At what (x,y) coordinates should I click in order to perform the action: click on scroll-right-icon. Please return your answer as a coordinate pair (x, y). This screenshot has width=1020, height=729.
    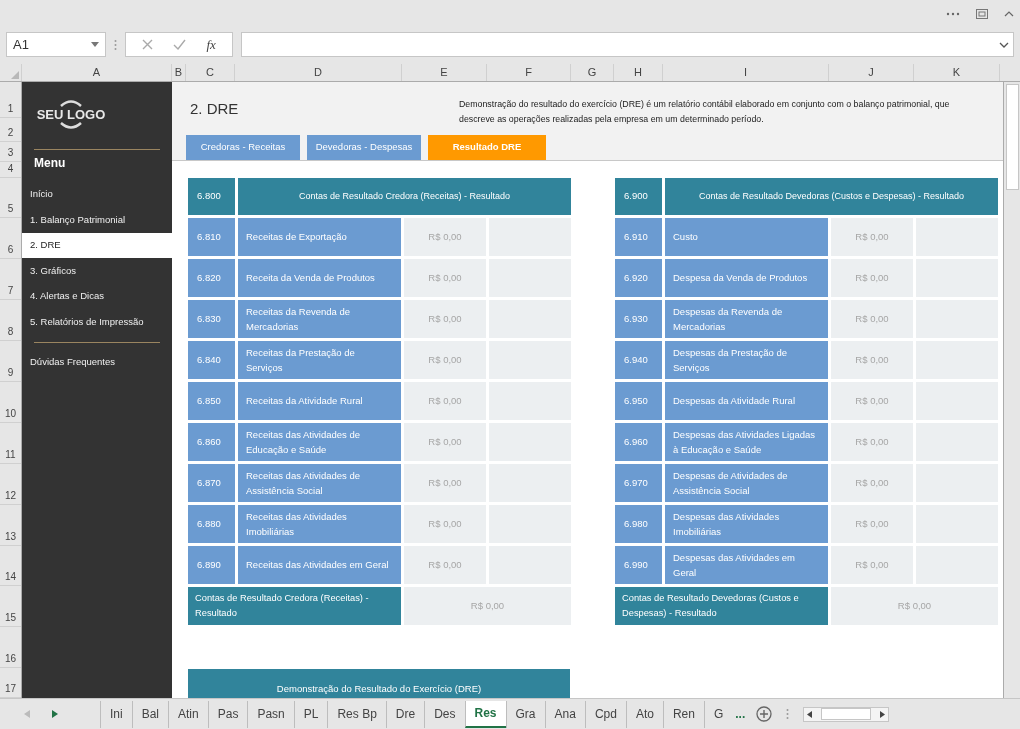
    Looking at the image, I should click on (883, 714).